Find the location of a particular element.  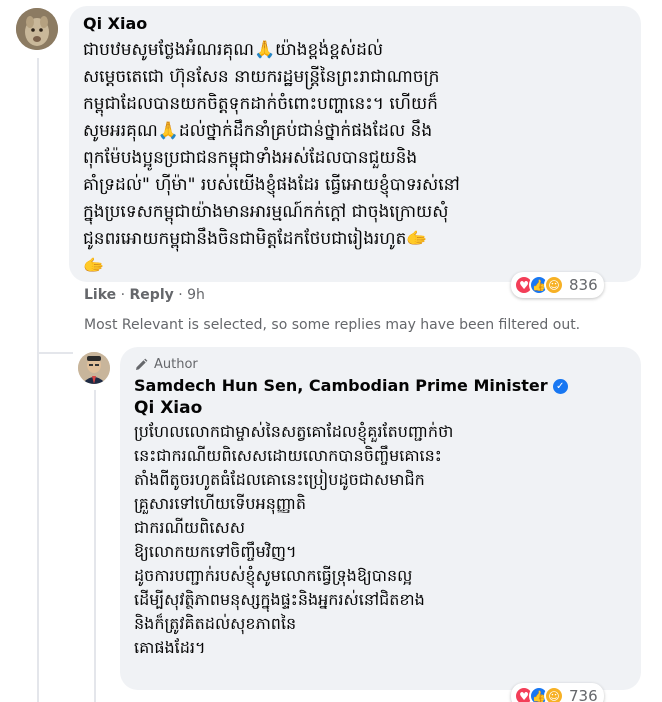

author-avatar is located at coordinates (94, 368).